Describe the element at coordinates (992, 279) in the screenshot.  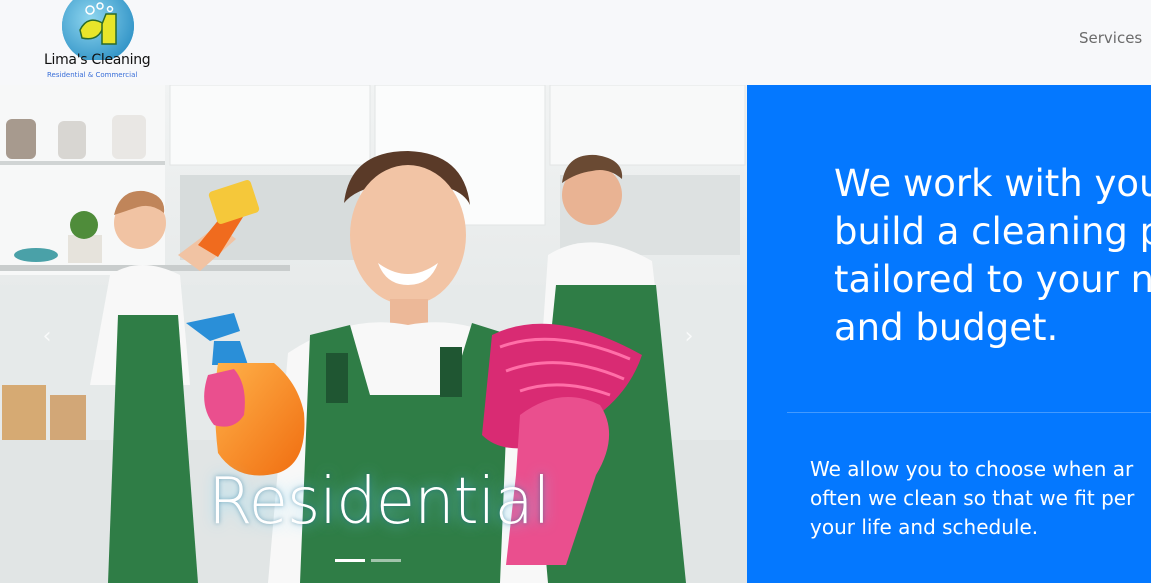
I see `hero-headline-line: tailored to your ne` at that location.